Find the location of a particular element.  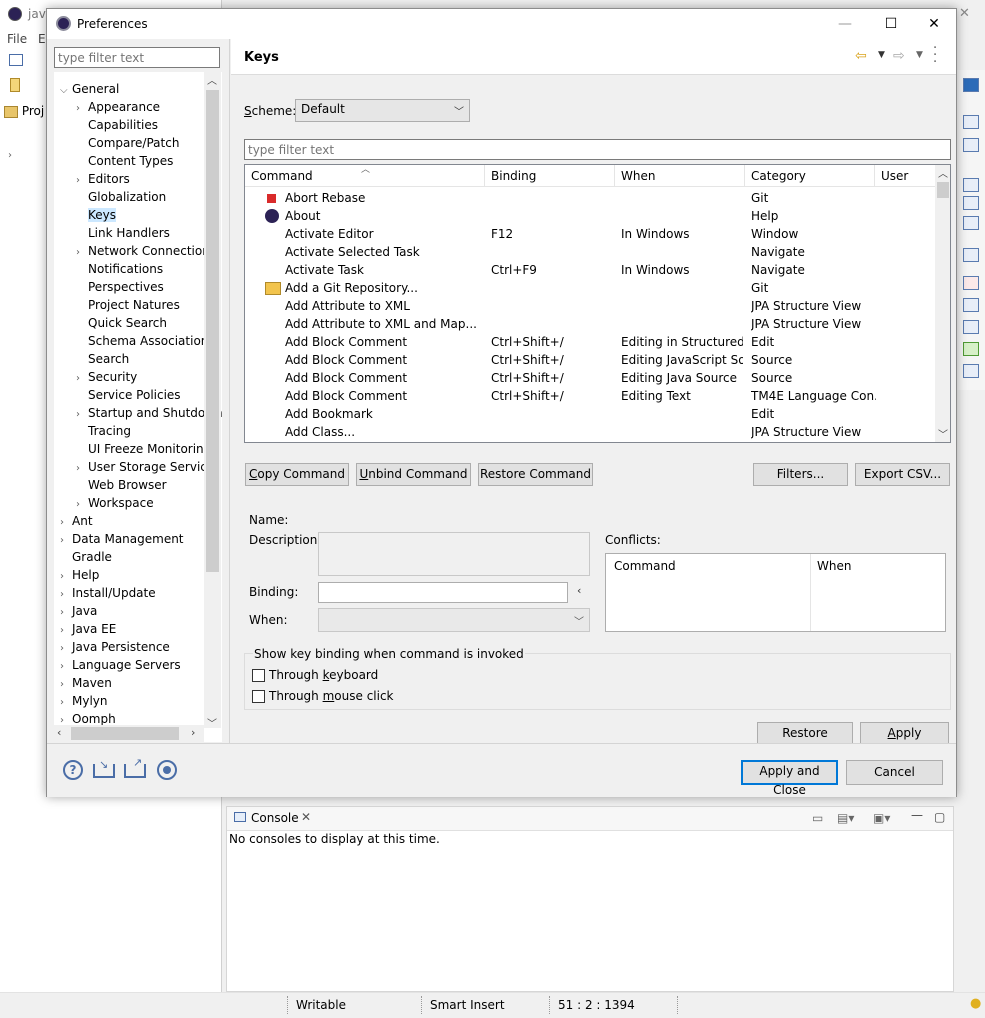

back-dropdown-icon: ▼ is located at coordinates (881, 55).